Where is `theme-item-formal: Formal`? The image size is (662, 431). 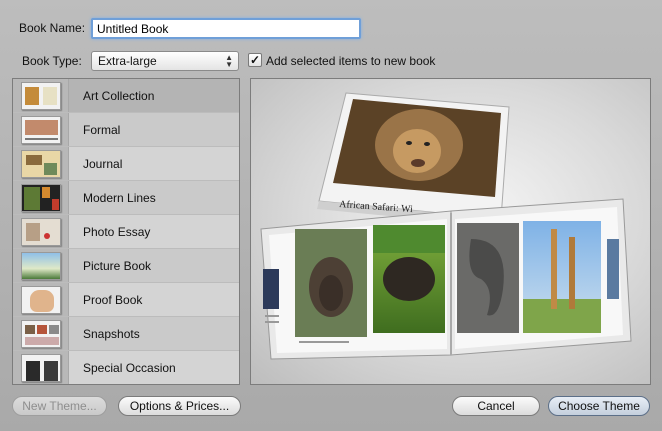 theme-item-formal: Formal is located at coordinates (126, 130).